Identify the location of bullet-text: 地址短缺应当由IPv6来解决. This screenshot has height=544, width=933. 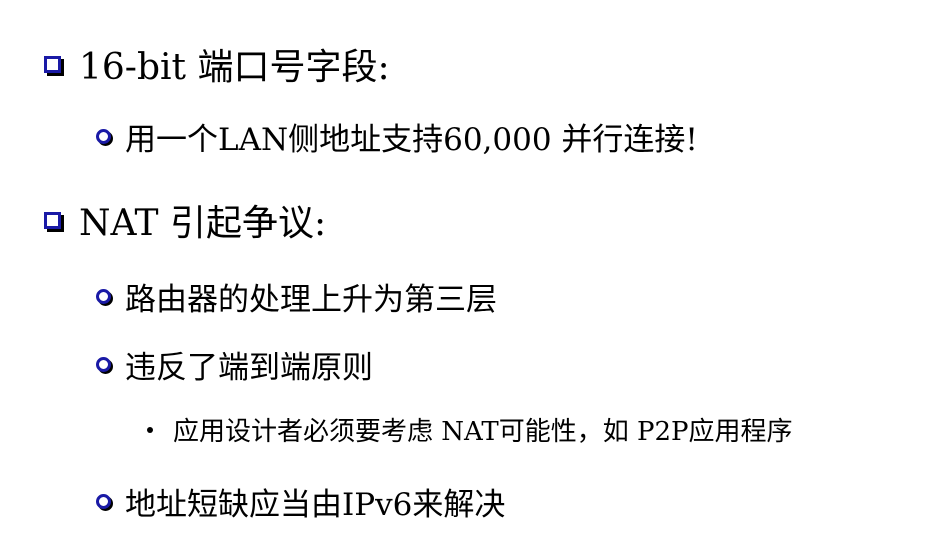
(315, 505).